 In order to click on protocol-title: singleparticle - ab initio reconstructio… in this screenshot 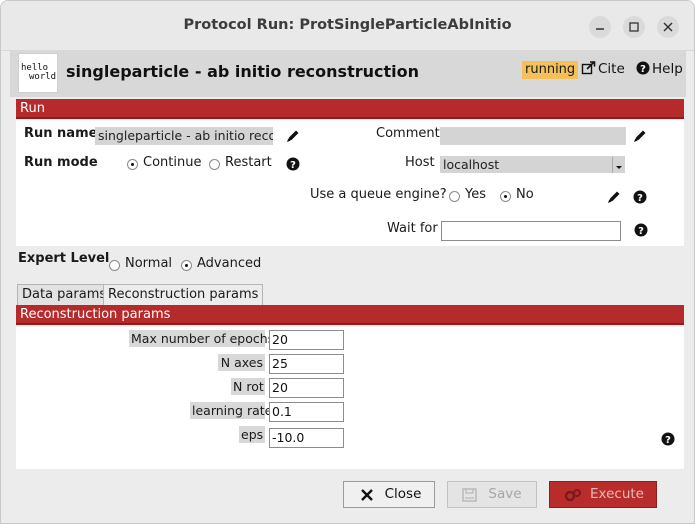, I will do `click(242, 71)`.